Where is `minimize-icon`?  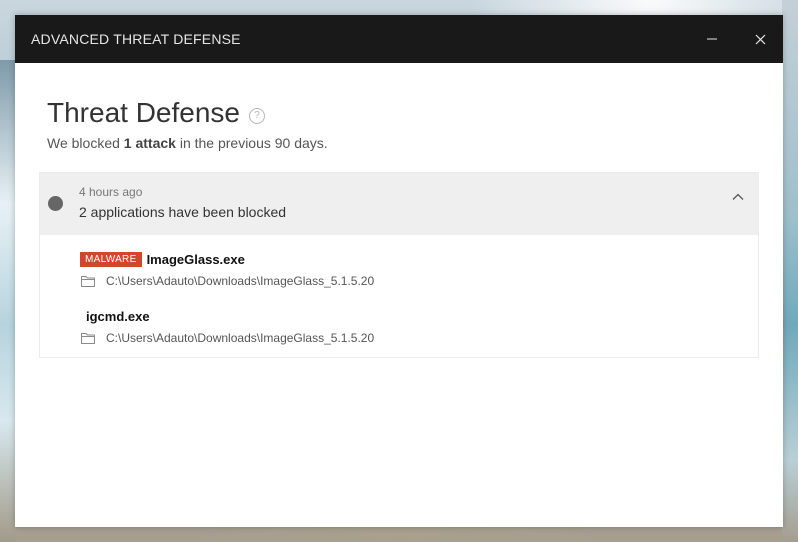
minimize-icon is located at coordinates (712, 39).